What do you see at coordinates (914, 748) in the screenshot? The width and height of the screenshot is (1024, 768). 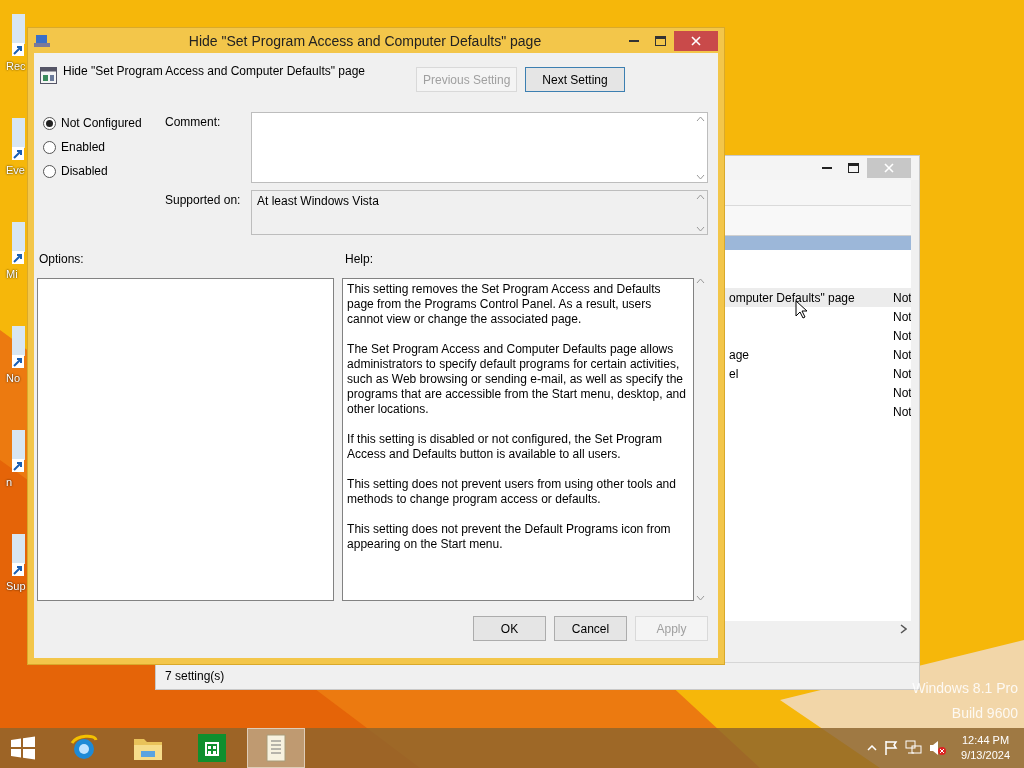 I see `network-icon` at bounding box center [914, 748].